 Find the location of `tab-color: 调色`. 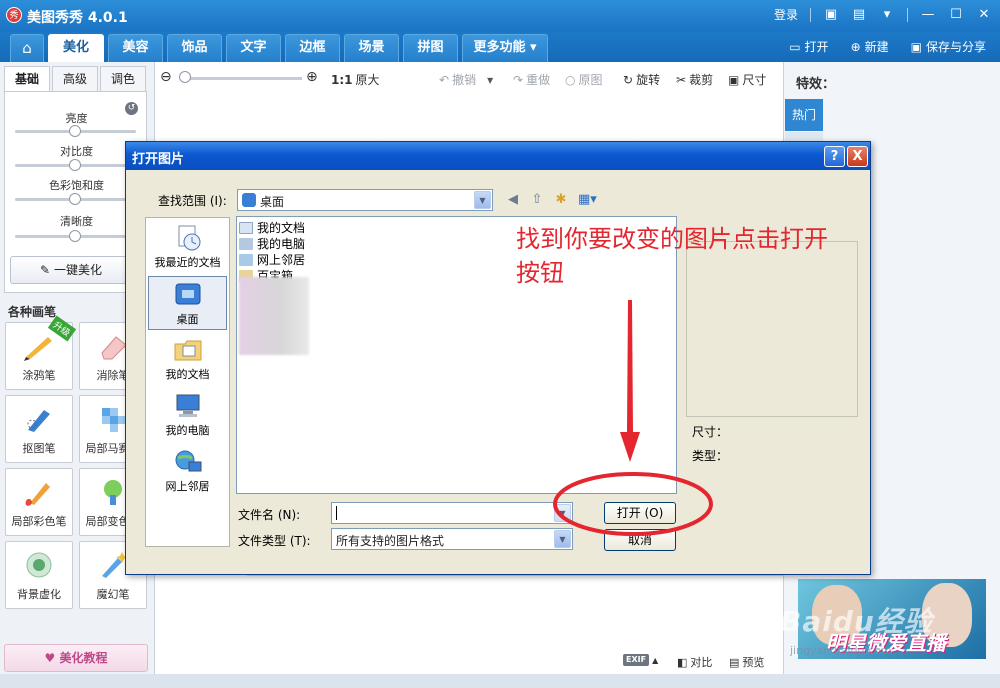

tab-color: 调色 is located at coordinates (123, 79).